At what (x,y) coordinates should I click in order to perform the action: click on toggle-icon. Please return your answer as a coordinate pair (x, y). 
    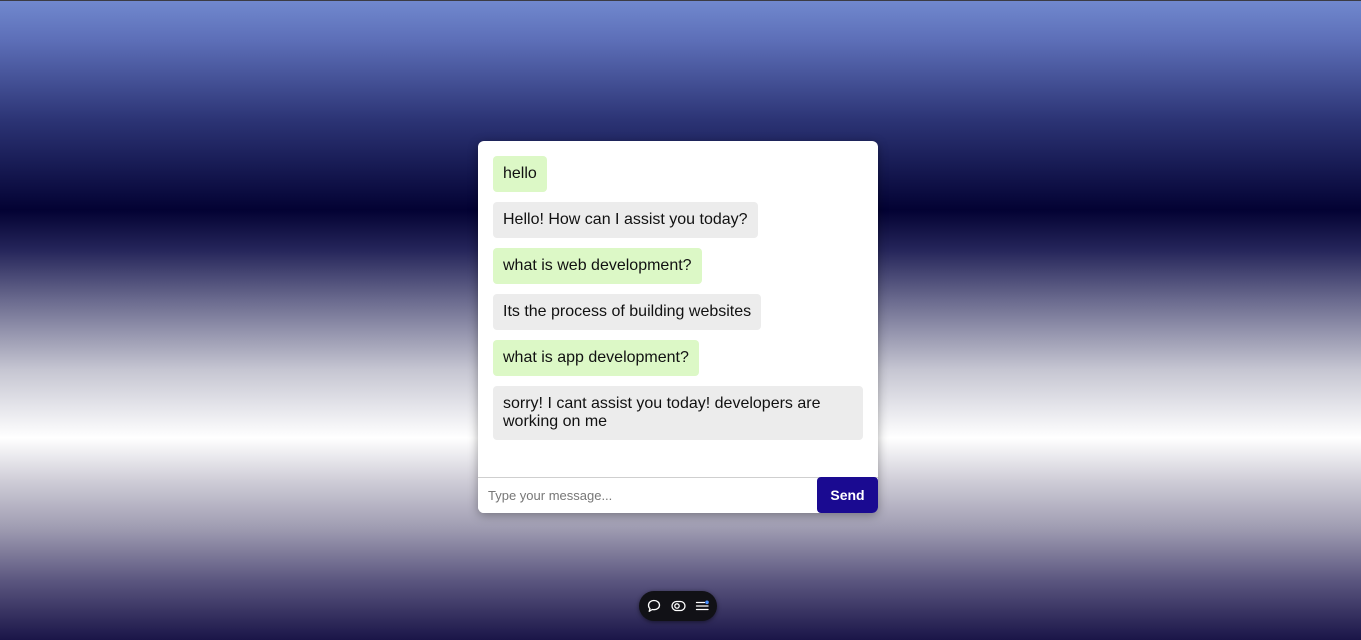
    Looking at the image, I should click on (678, 606).